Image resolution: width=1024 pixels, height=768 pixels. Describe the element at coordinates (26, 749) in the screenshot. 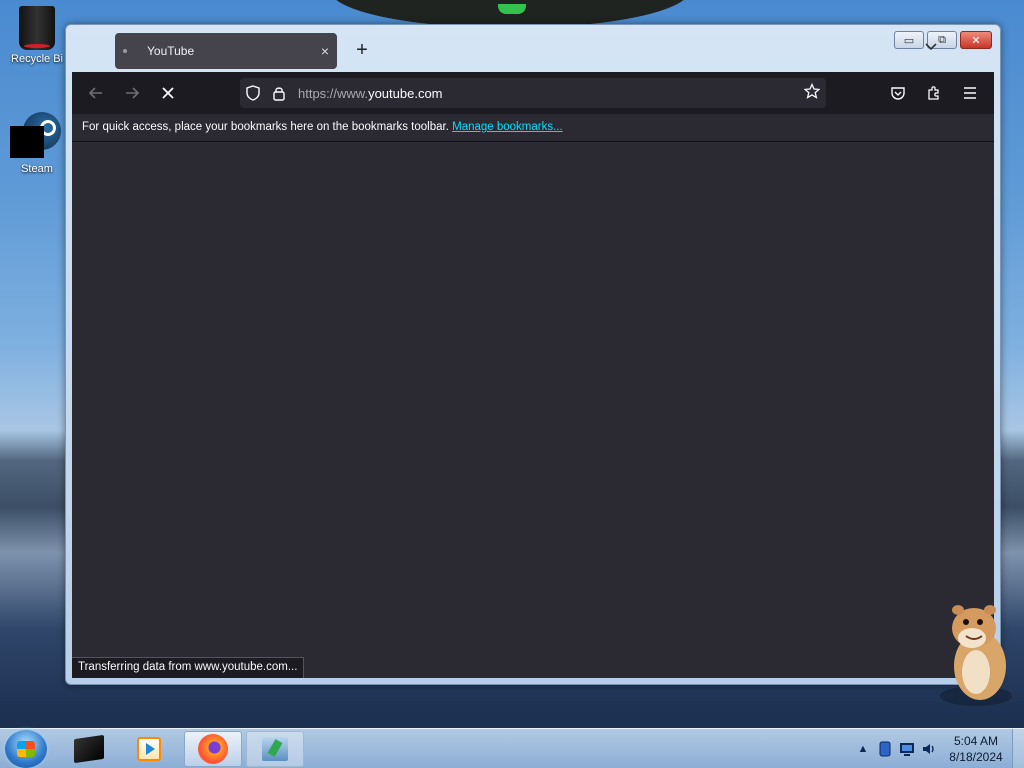

I see `start-button` at that location.